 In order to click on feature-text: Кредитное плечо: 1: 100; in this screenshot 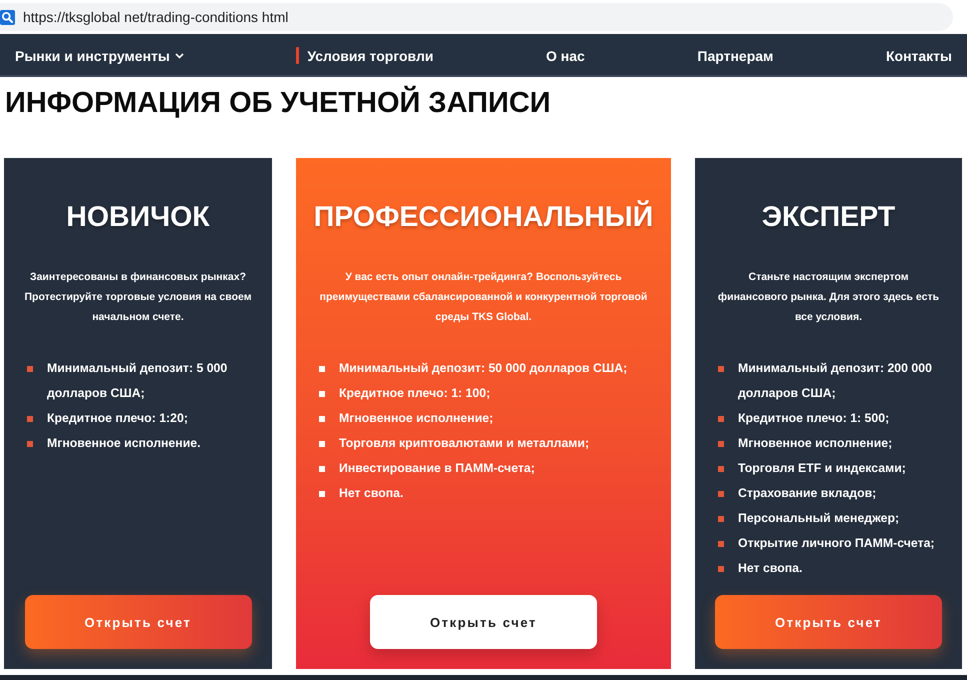, I will do `click(414, 393)`.